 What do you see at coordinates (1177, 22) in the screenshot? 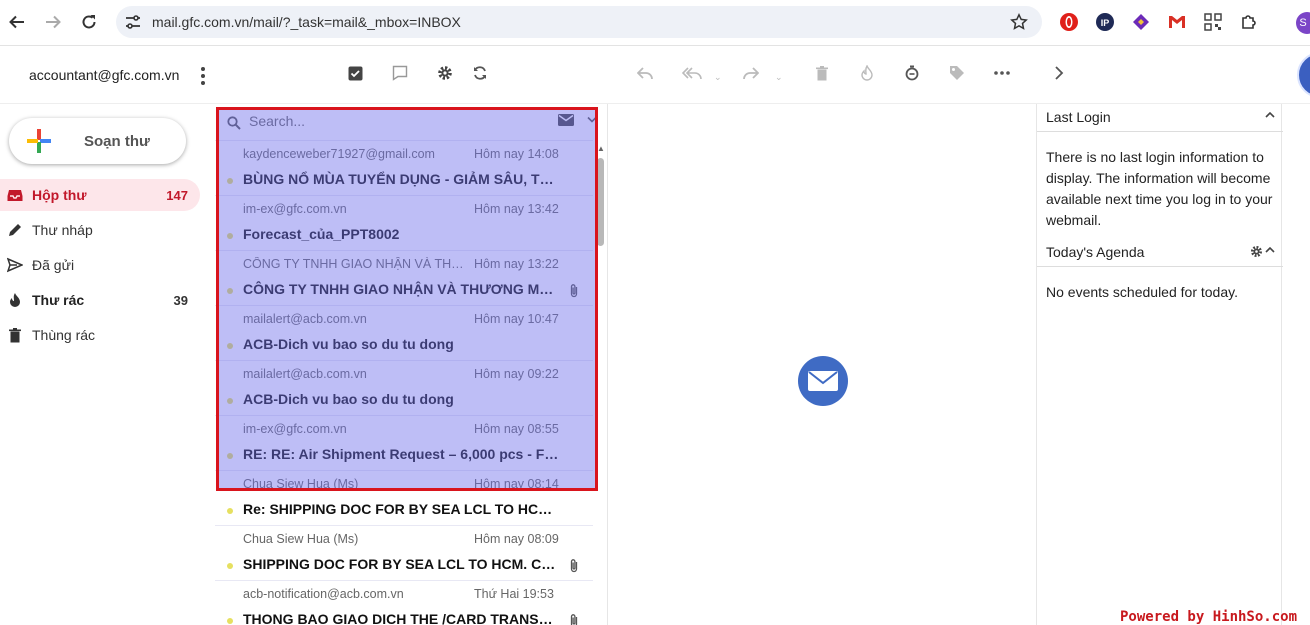
I see `gmail-extension-icon` at bounding box center [1177, 22].